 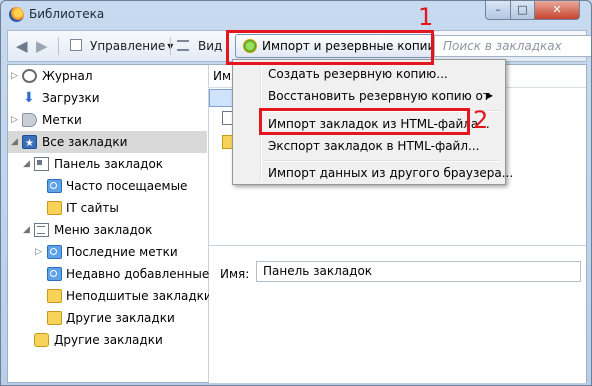 I want to click on sidebar-item-label: Неподшитые закладки, so click(x=139, y=296).